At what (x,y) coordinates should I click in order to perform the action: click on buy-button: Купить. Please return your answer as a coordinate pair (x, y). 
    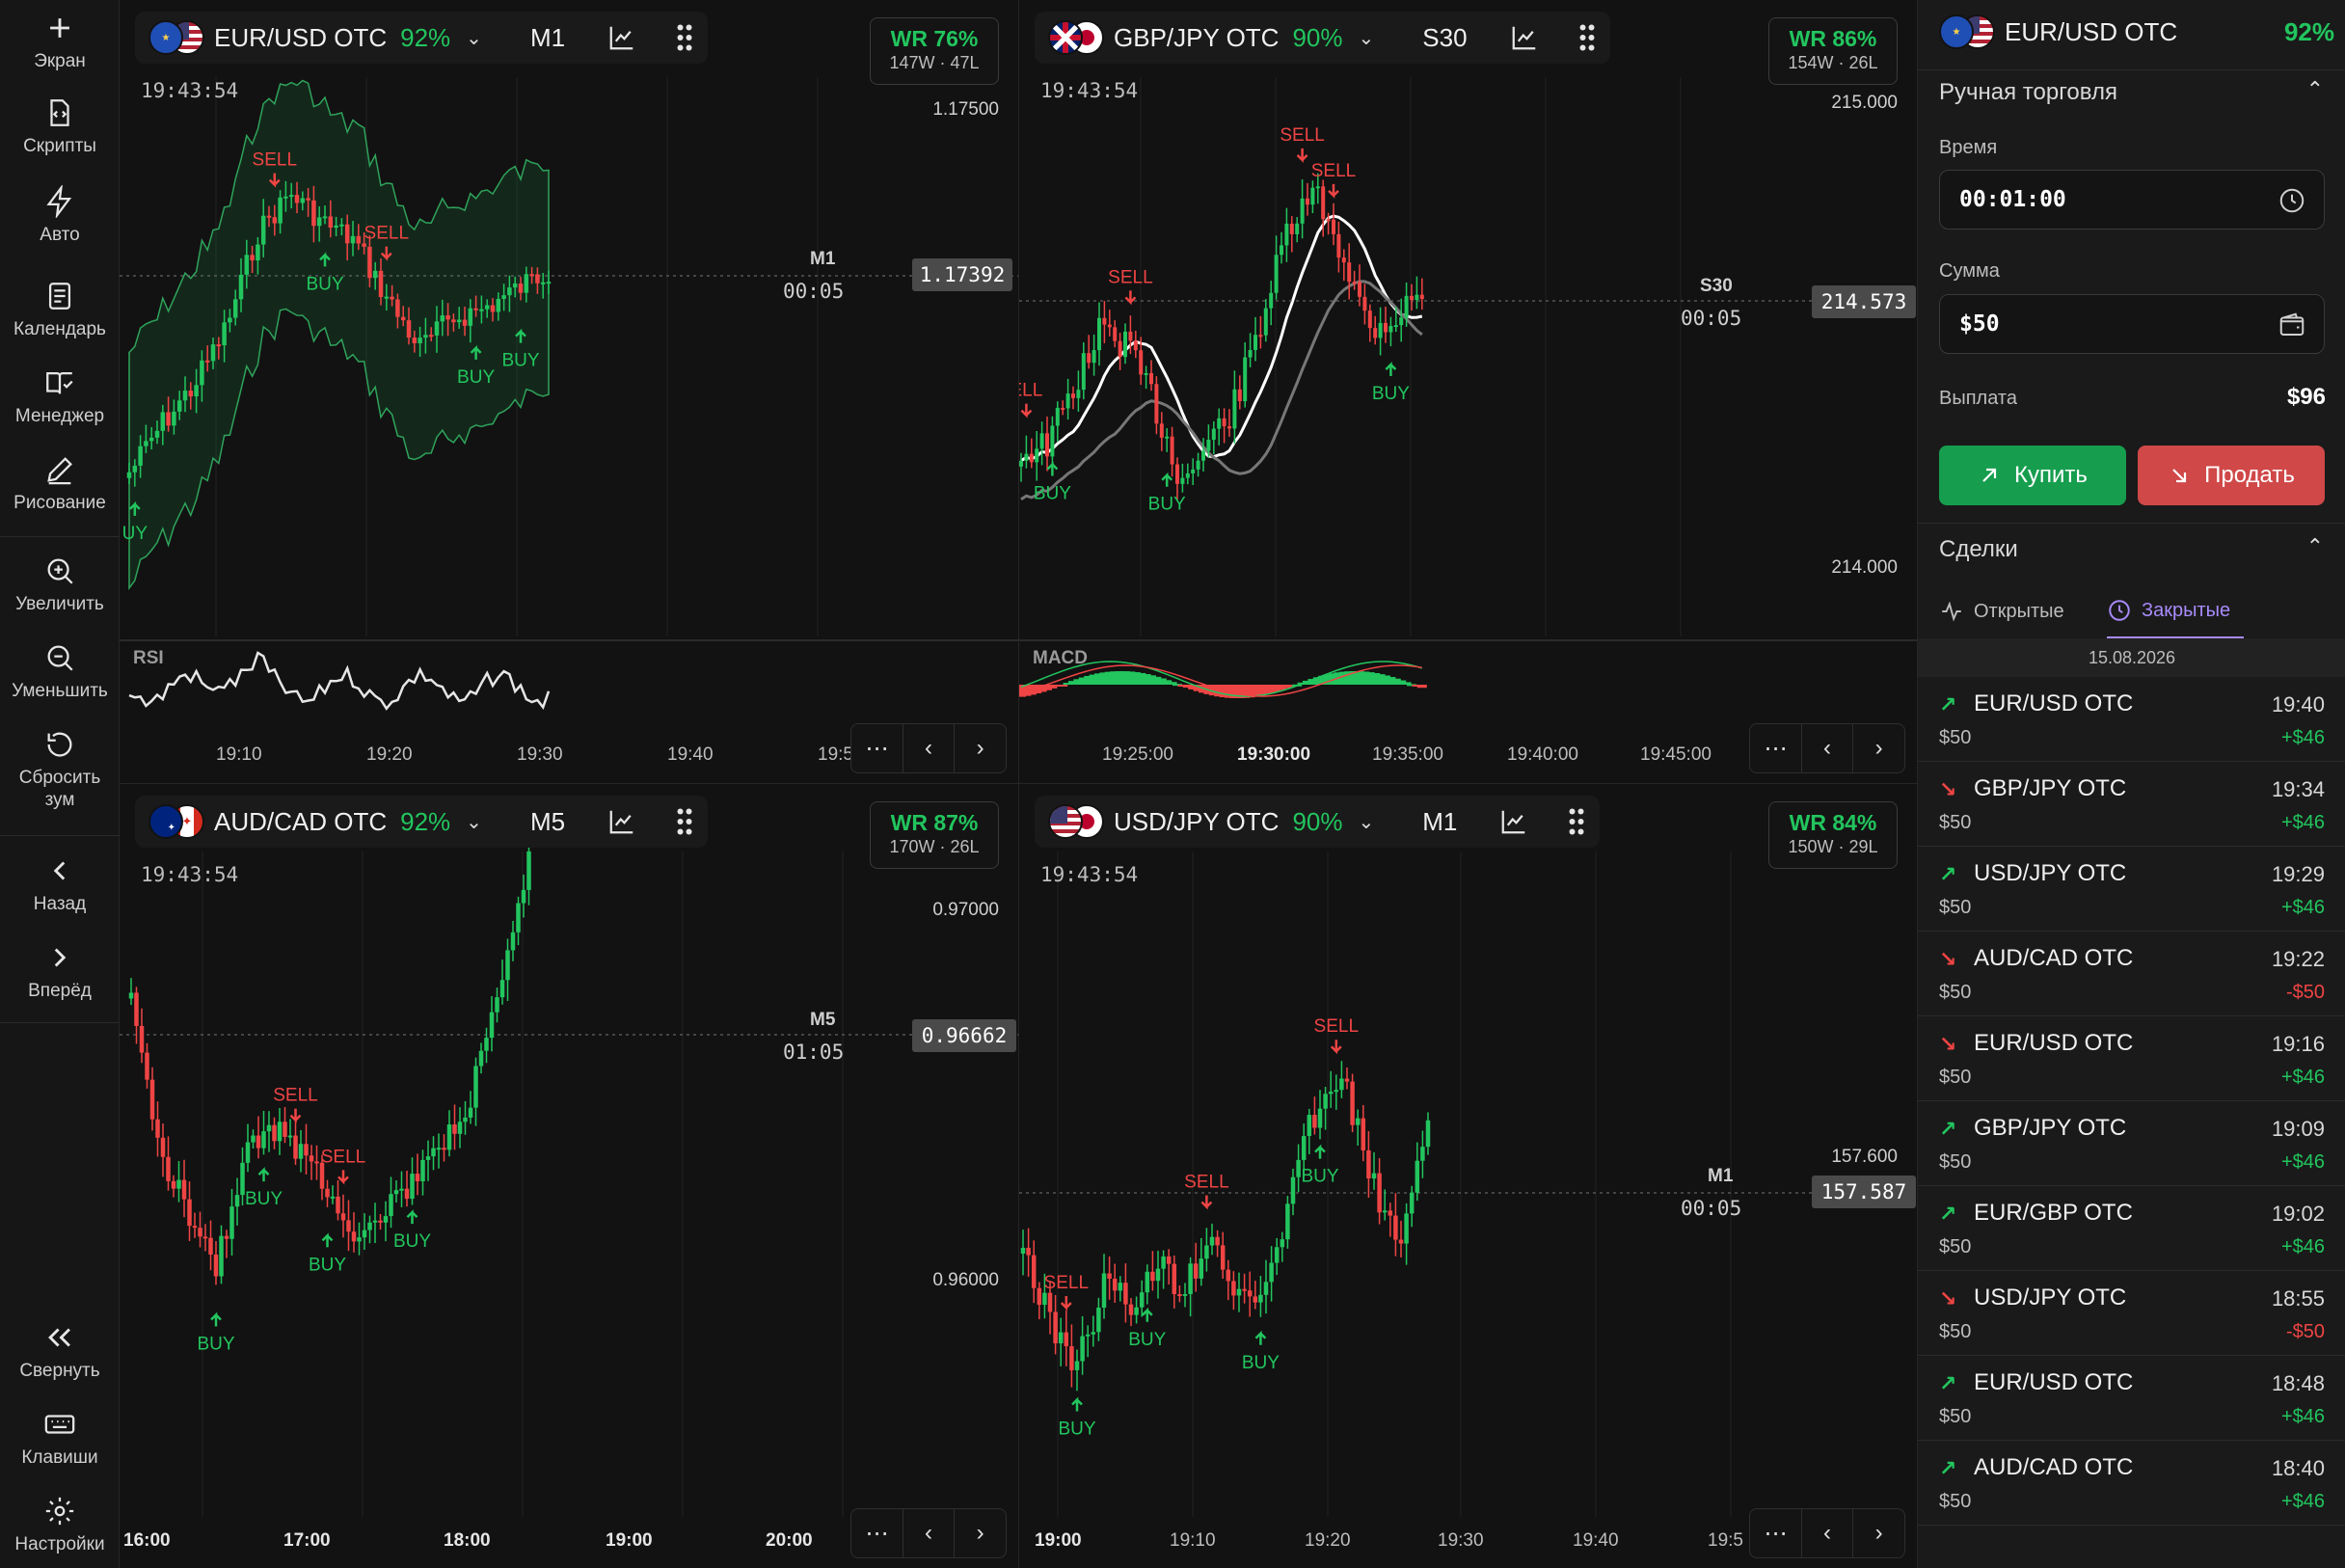
    Looking at the image, I should click on (2032, 475).